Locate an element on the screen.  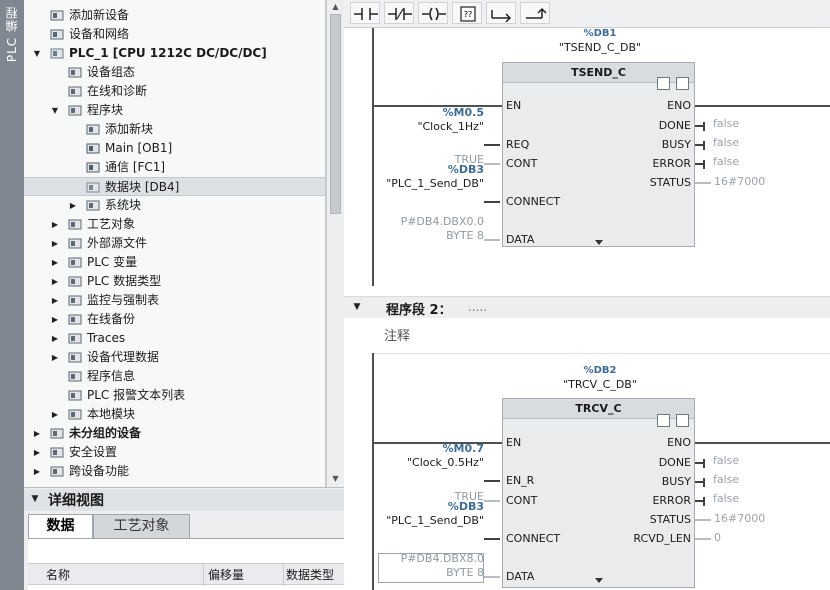
tree-item-label: PLC 报警文本列表 is located at coordinates (136, 395).